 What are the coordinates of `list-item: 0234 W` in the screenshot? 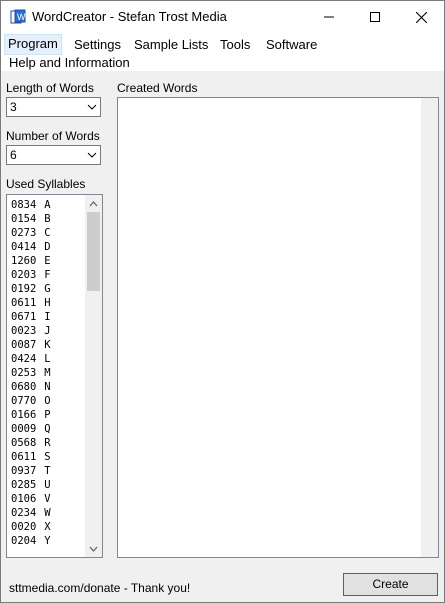 It's located at (31, 513).